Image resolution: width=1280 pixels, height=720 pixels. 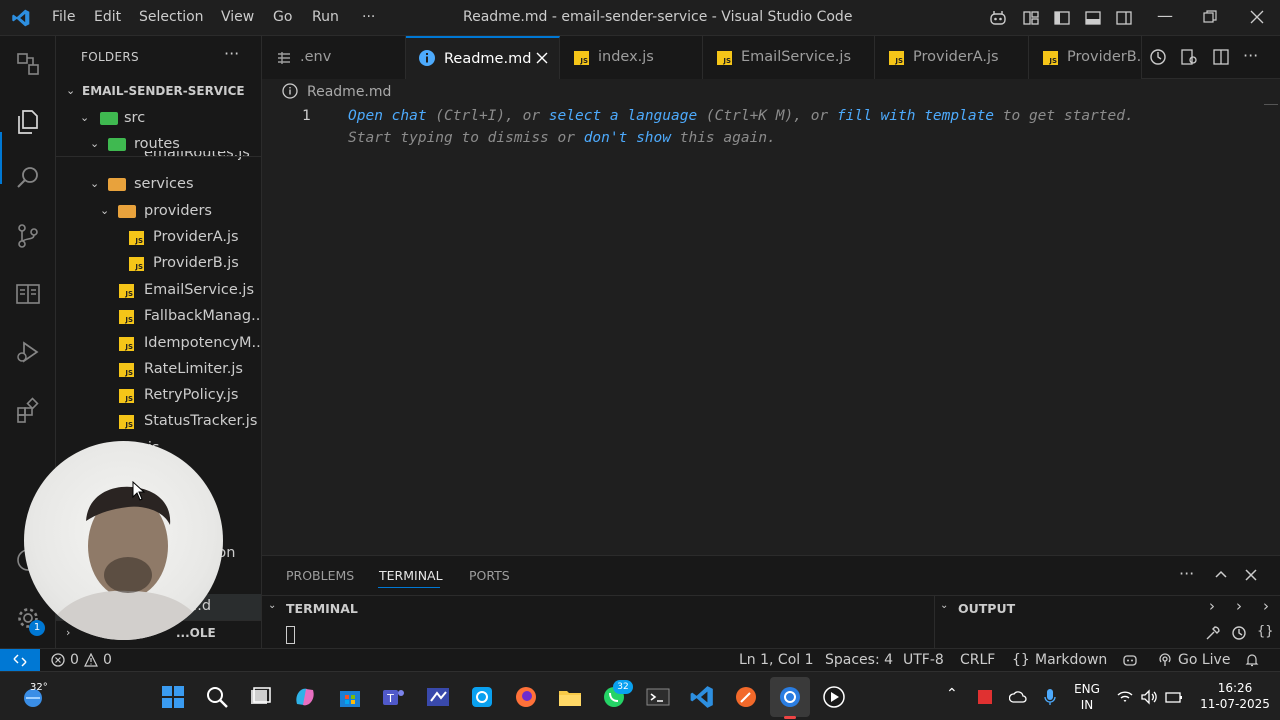 What do you see at coordinates (28, 294) in the screenshot?
I see `notes-icon` at bounding box center [28, 294].